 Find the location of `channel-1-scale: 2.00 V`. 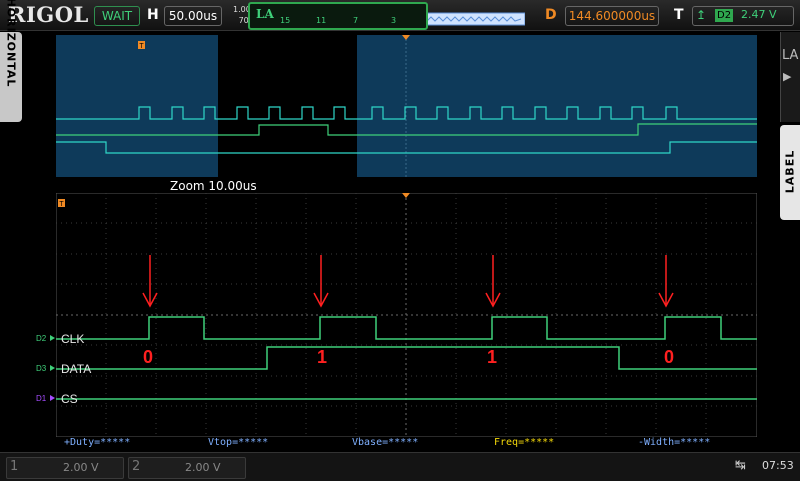

channel-1-scale: 2.00 V is located at coordinates (81, 467).